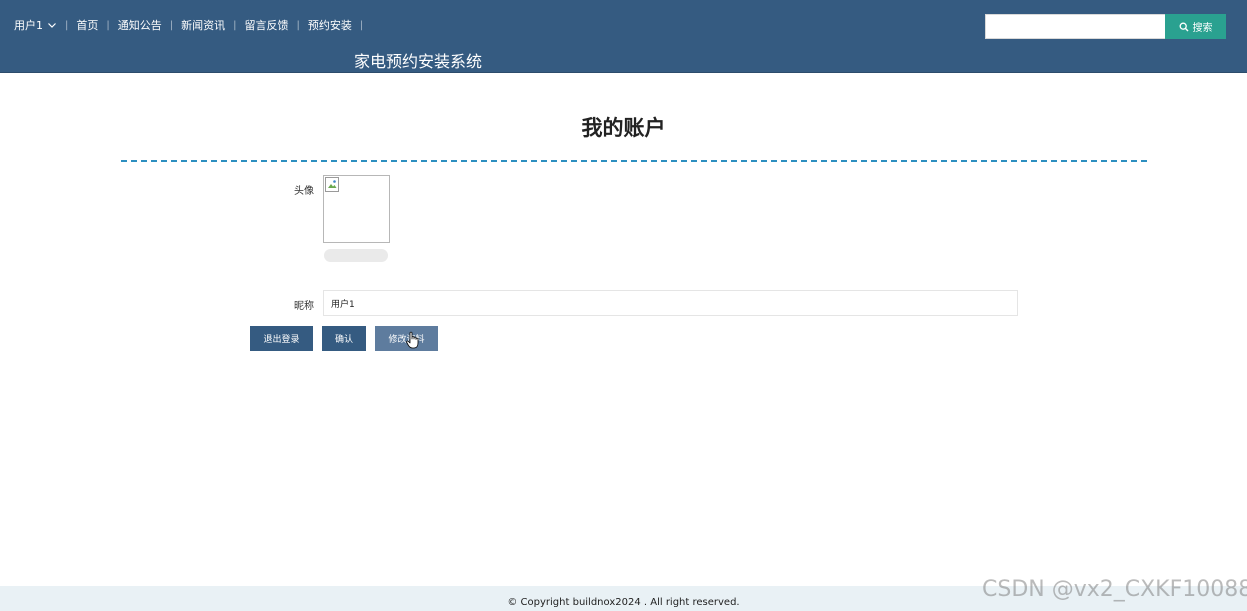 The width and height of the screenshot is (1247, 611). I want to click on search-button: 搜索, so click(1195, 26).